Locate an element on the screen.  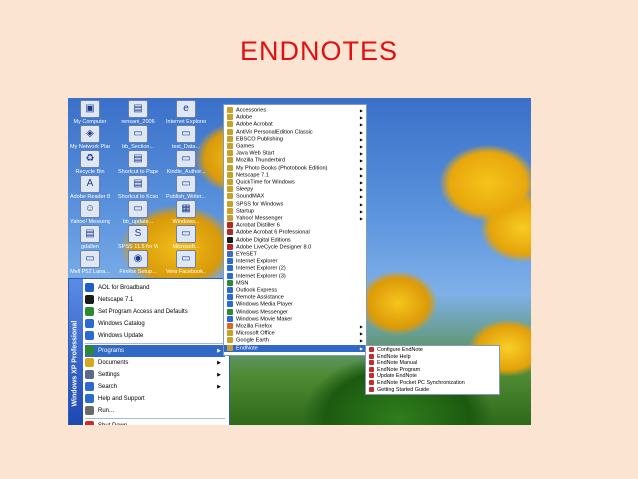
programs-item-label: Adobe is located at coordinates (244, 117).